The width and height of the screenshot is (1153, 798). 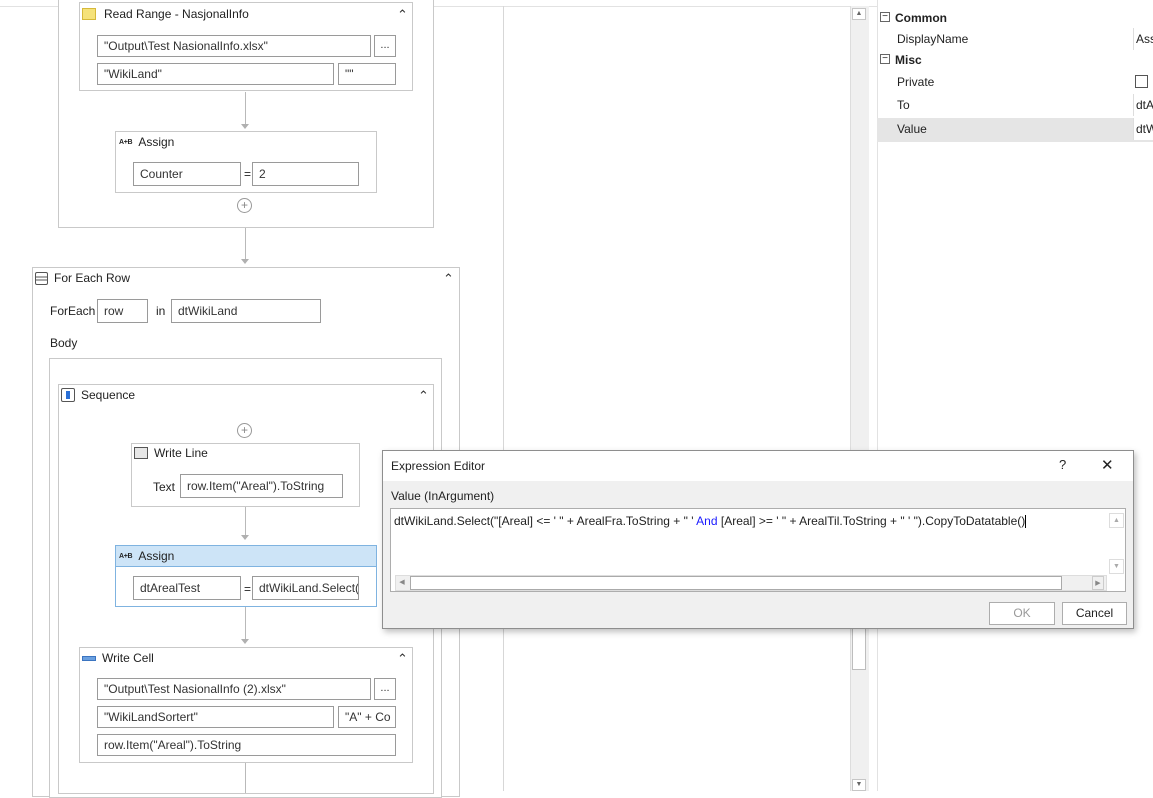 What do you see at coordinates (187, 174) in the screenshot?
I see `assign-to-field: Counter` at bounding box center [187, 174].